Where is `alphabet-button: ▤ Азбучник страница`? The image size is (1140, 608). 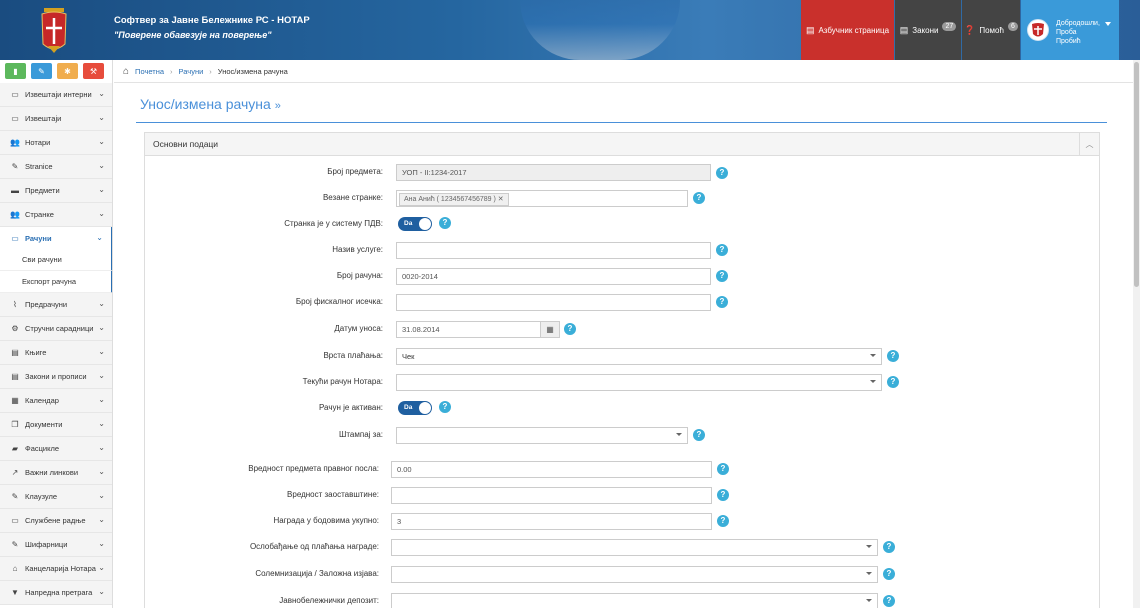
alphabet-button: ▤ Азбучник страница is located at coordinates (847, 30).